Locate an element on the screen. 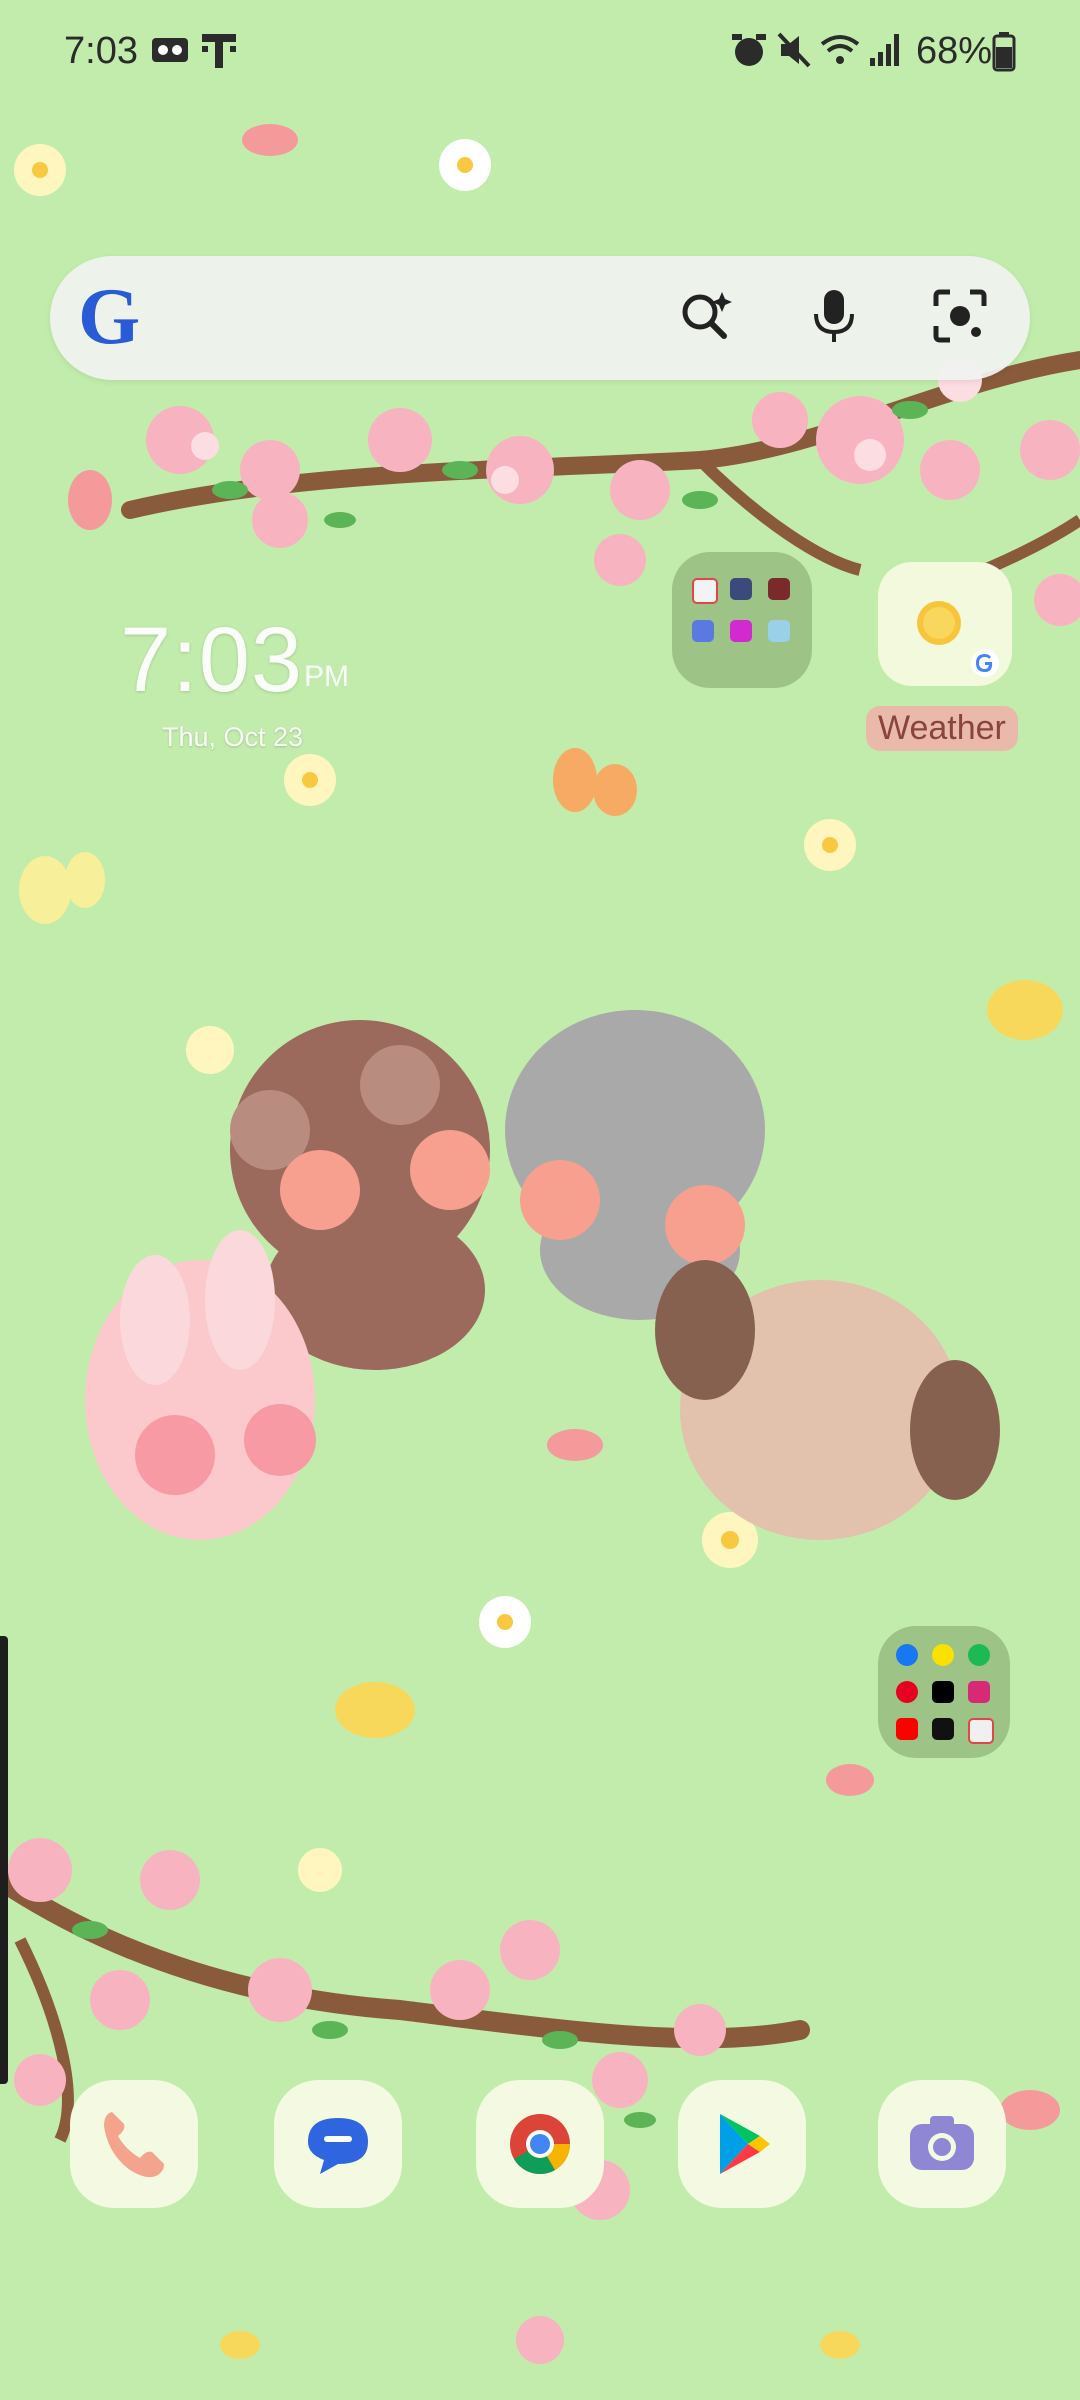  app-folder-top is located at coordinates (742, 620).